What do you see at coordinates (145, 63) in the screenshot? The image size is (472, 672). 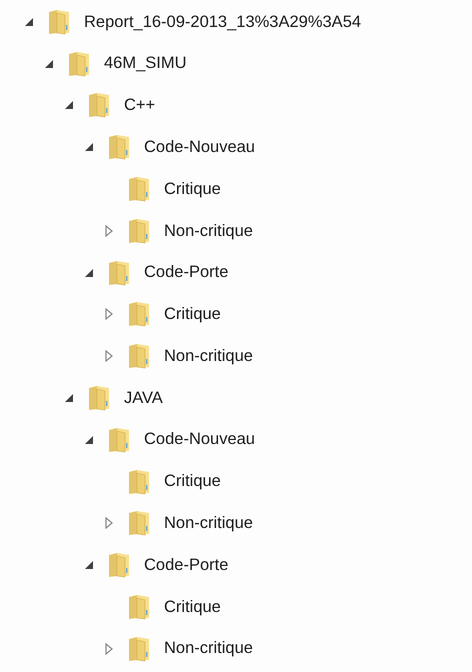 I see `folder-label: 46M_SIMU` at bounding box center [145, 63].